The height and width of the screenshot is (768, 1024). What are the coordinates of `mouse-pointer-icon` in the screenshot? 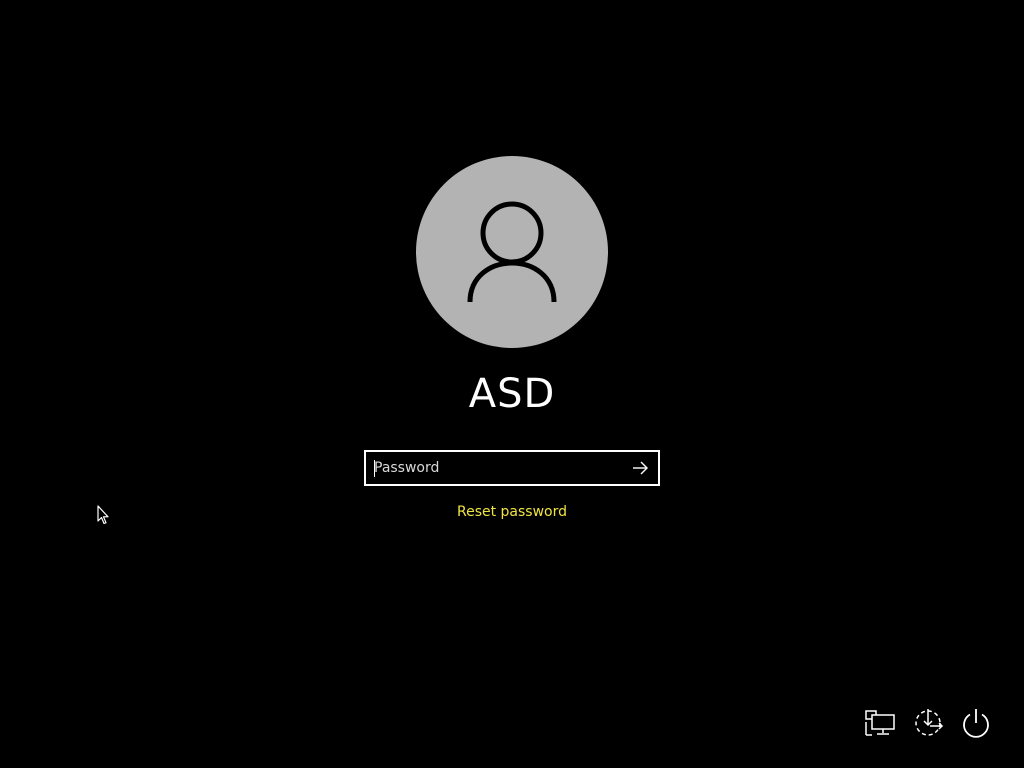 It's located at (103, 515).